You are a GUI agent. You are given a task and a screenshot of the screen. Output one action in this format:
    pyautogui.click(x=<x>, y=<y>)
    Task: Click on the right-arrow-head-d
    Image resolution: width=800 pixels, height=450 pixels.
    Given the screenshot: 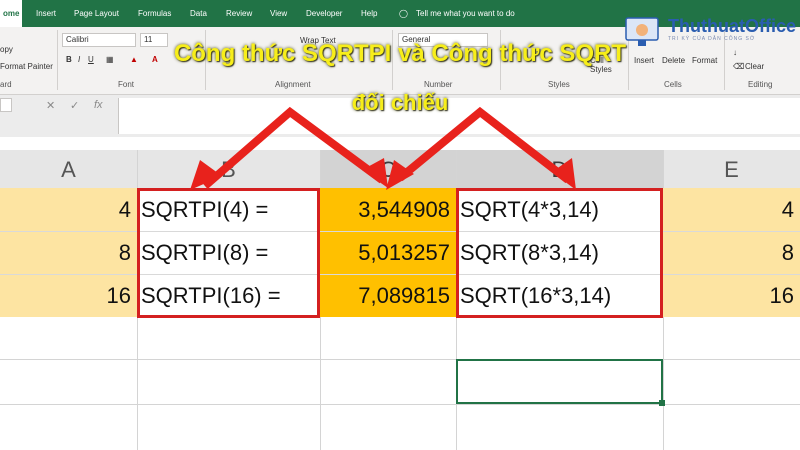 What is the action you would take?
    pyautogui.click(x=564, y=174)
    